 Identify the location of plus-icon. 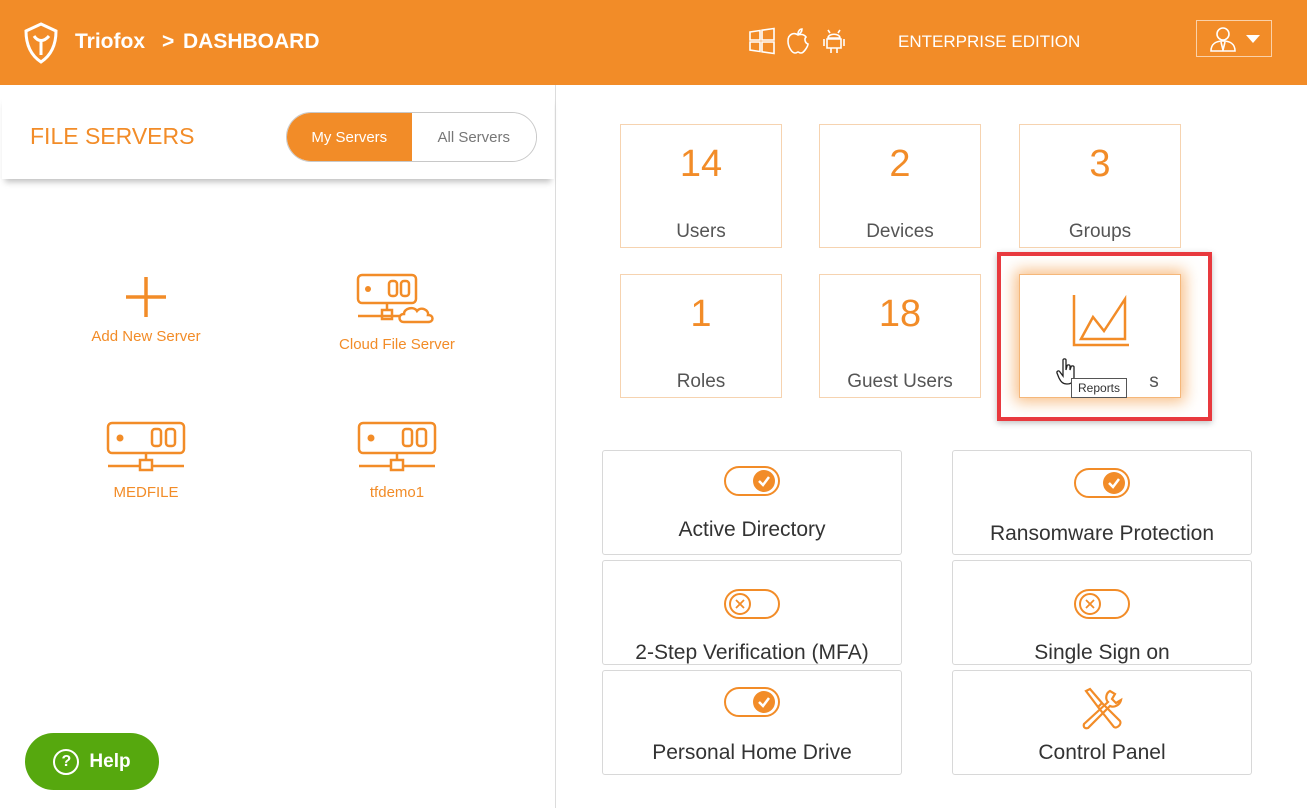
(146, 297).